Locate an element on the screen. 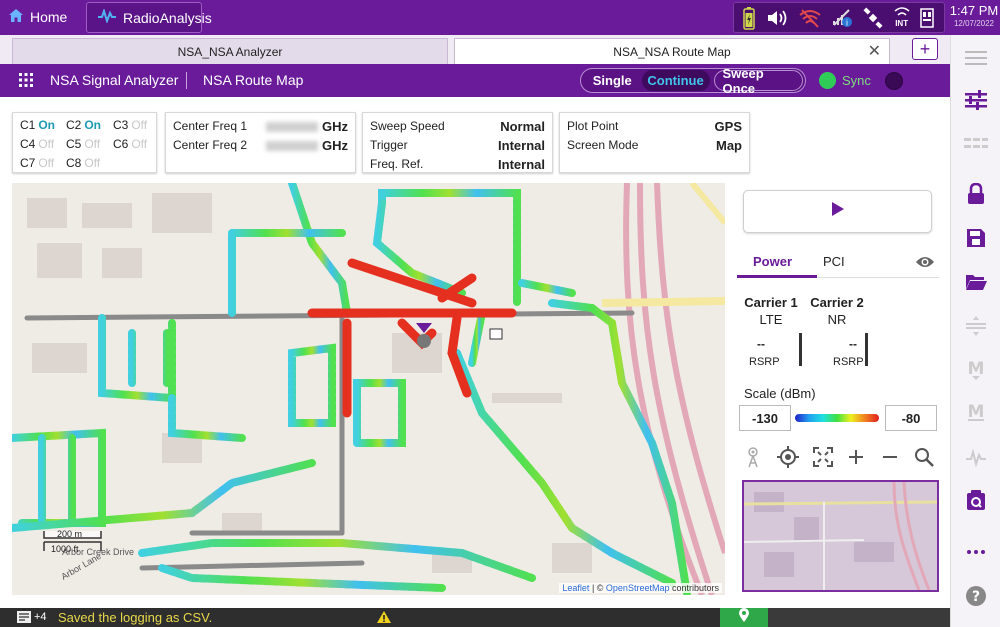 The image size is (1000, 627). carrier-c8: C8 Off is located at coordinates (83, 163).